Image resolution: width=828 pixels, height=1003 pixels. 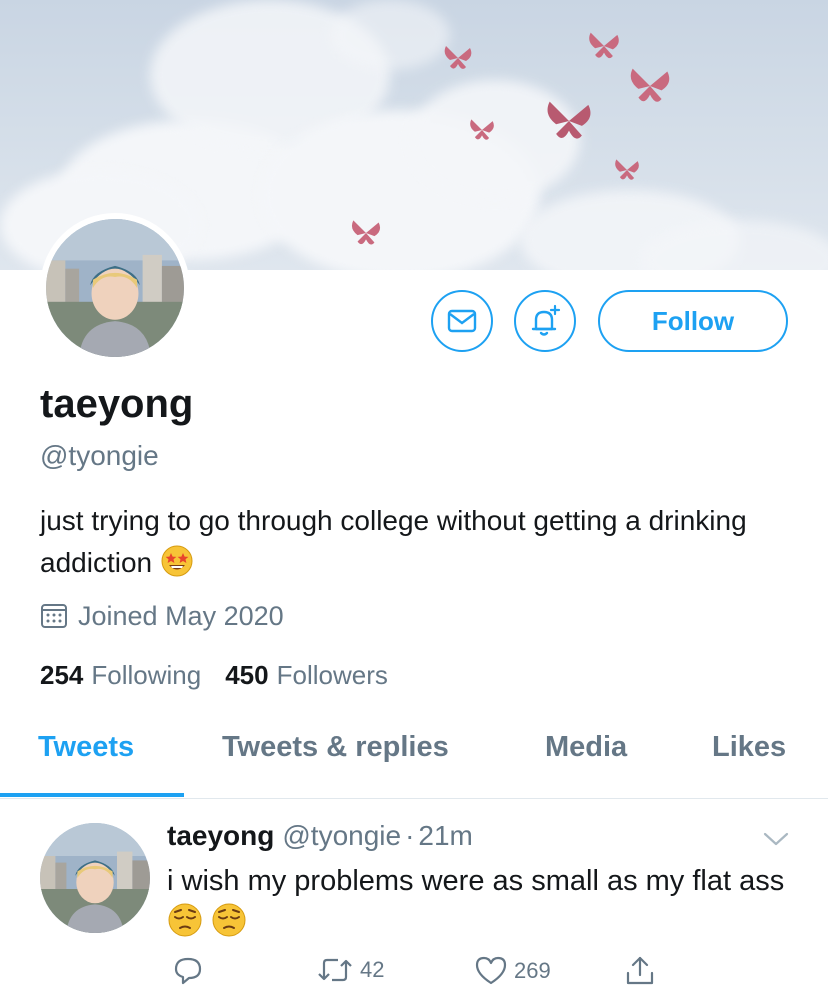 I want to click on profile-avatar, so click(x=115, y=288).